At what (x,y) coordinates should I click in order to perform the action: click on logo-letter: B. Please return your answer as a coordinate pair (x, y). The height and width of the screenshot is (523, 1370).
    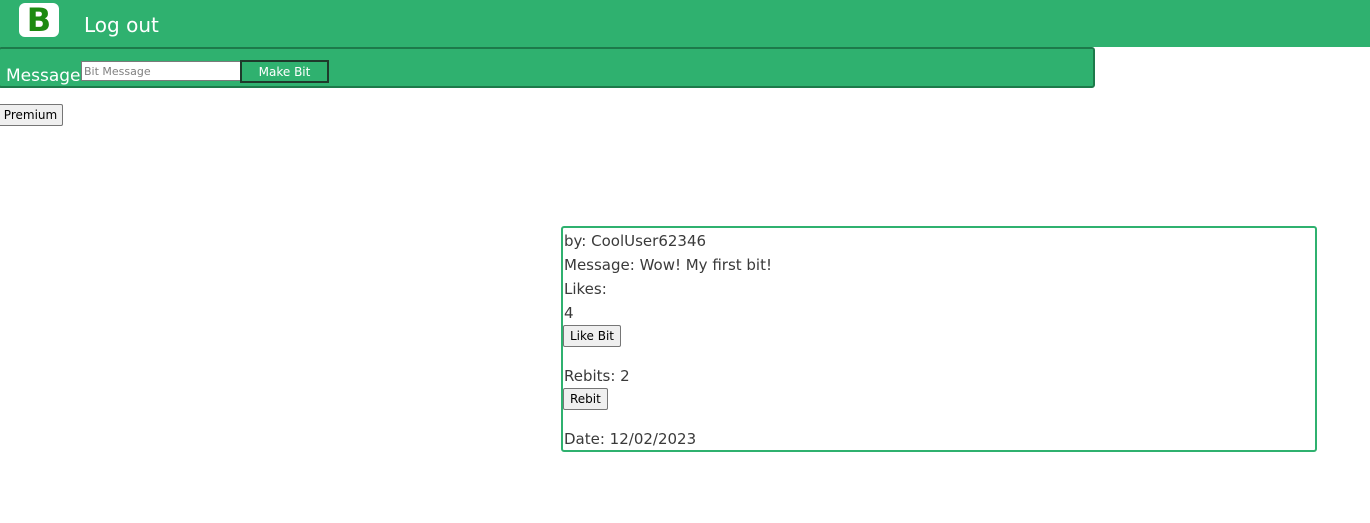
    Looking at the image, I should click on (39, 20).